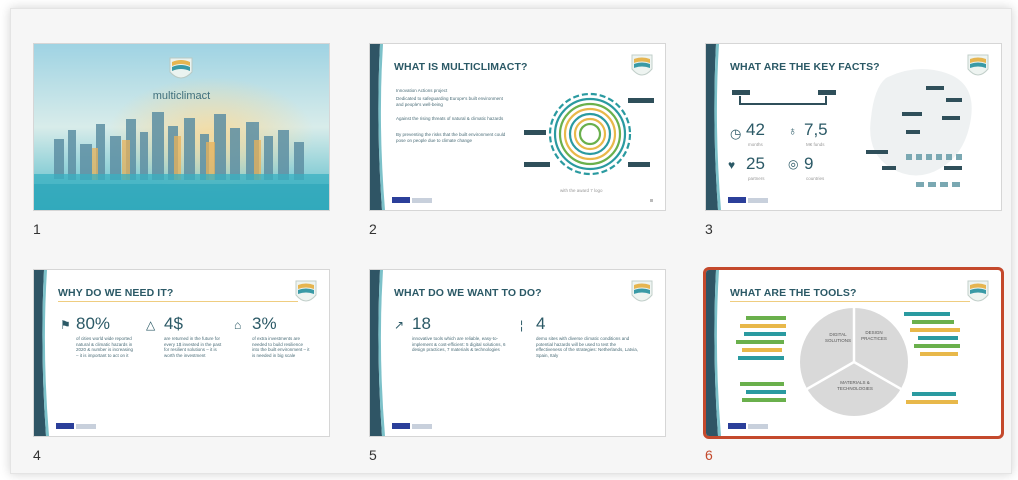 The height and width of the screenshot is (480, 1018). What do you see at coordinates (37, 455) in the screenshot?
I see `slide-number-4: 4` at bounding box center [37, 455].